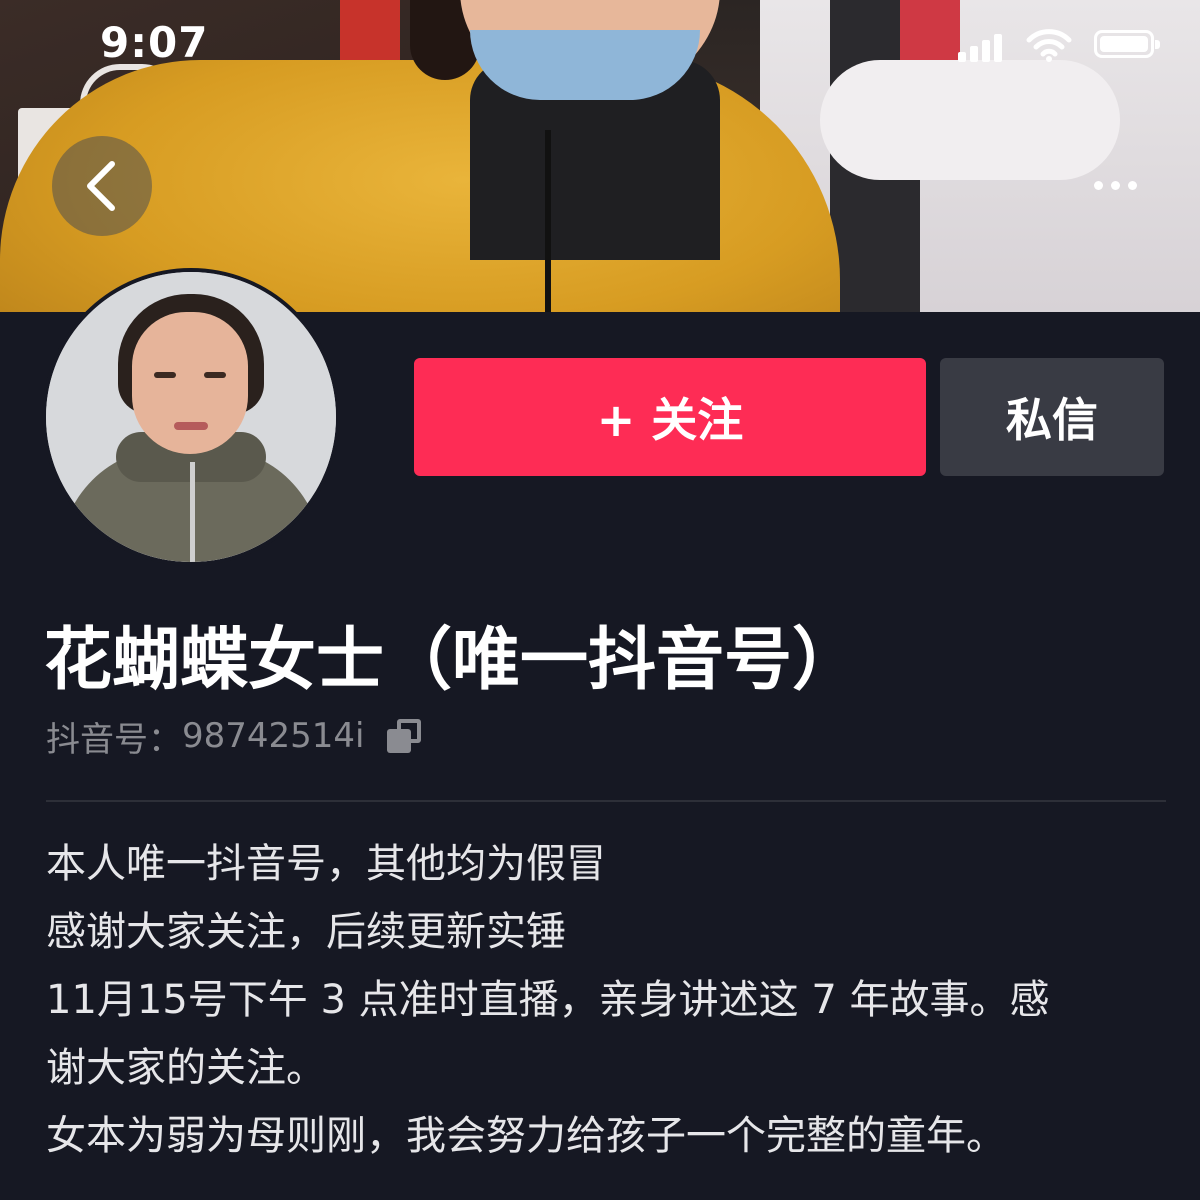 The height and width of the screenshot is (1200, 1200). What do you see at coordinates (600, 45) in the screenshot?
I see `status-bar: 9:07` at bounding box center [600, 45].